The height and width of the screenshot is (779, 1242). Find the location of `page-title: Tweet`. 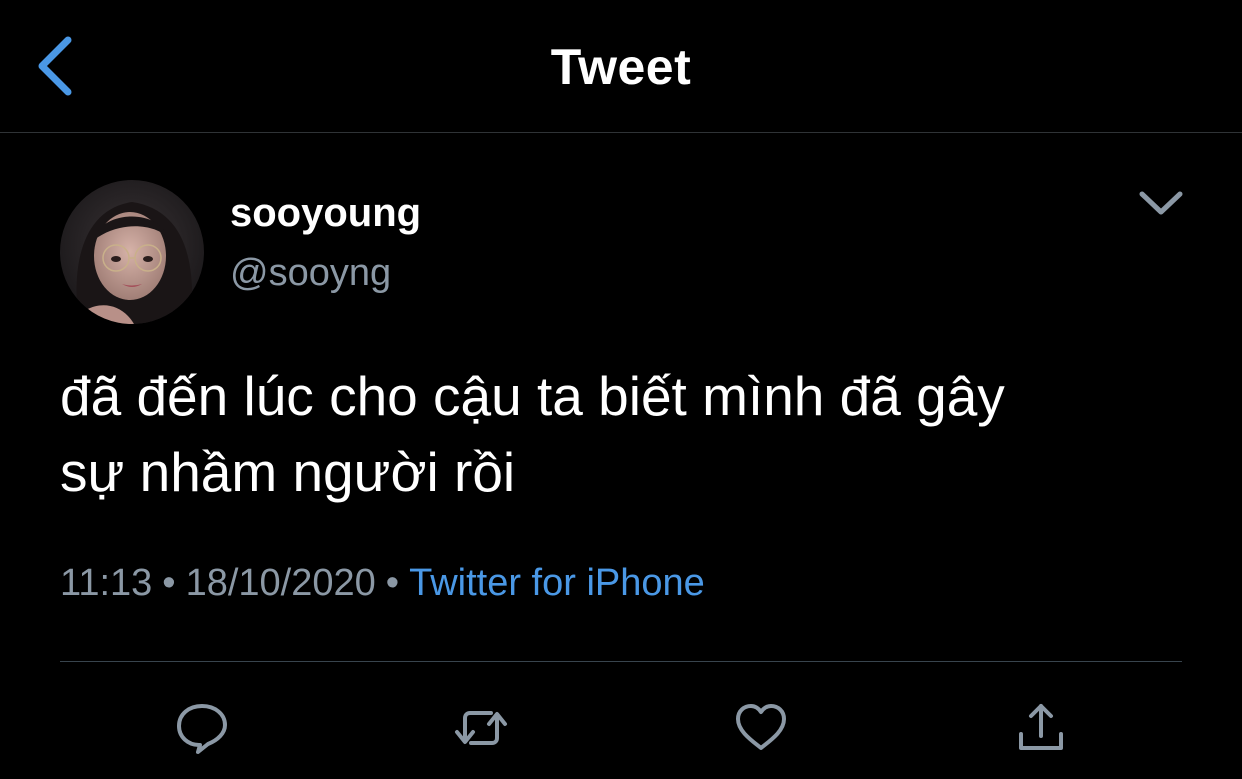

page-title: Tweet is located at coordinates (621, 67).